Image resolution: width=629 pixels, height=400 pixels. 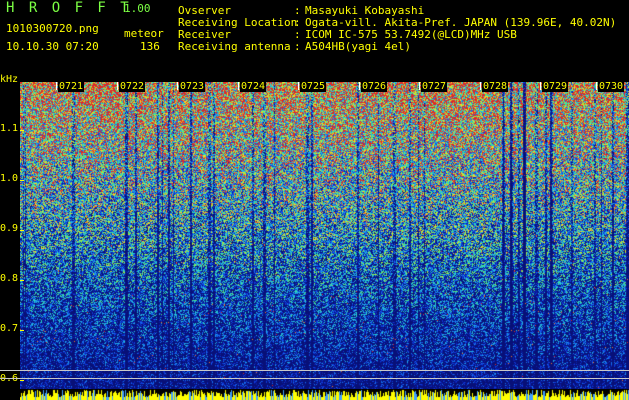 What do you see at coordinates (9, 79) in the screenshot?
I see `y-axis-unit: kHz` at bounding box center [9, 79].